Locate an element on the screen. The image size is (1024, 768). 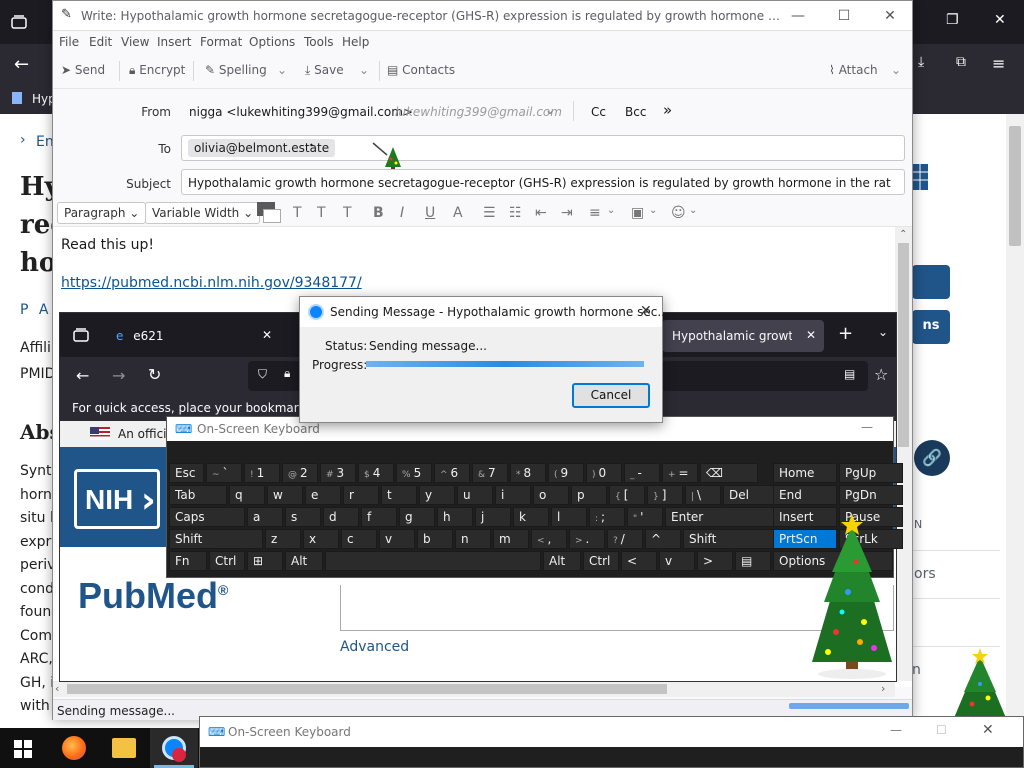
osk-key: s is located at coordinates (303, 517).